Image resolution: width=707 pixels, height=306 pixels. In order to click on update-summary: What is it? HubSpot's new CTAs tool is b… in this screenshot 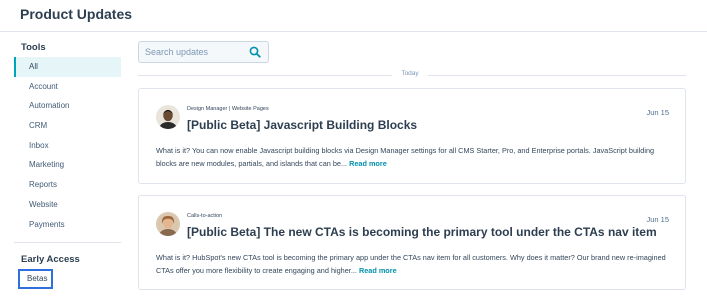, I will do `click(412, 264)`.